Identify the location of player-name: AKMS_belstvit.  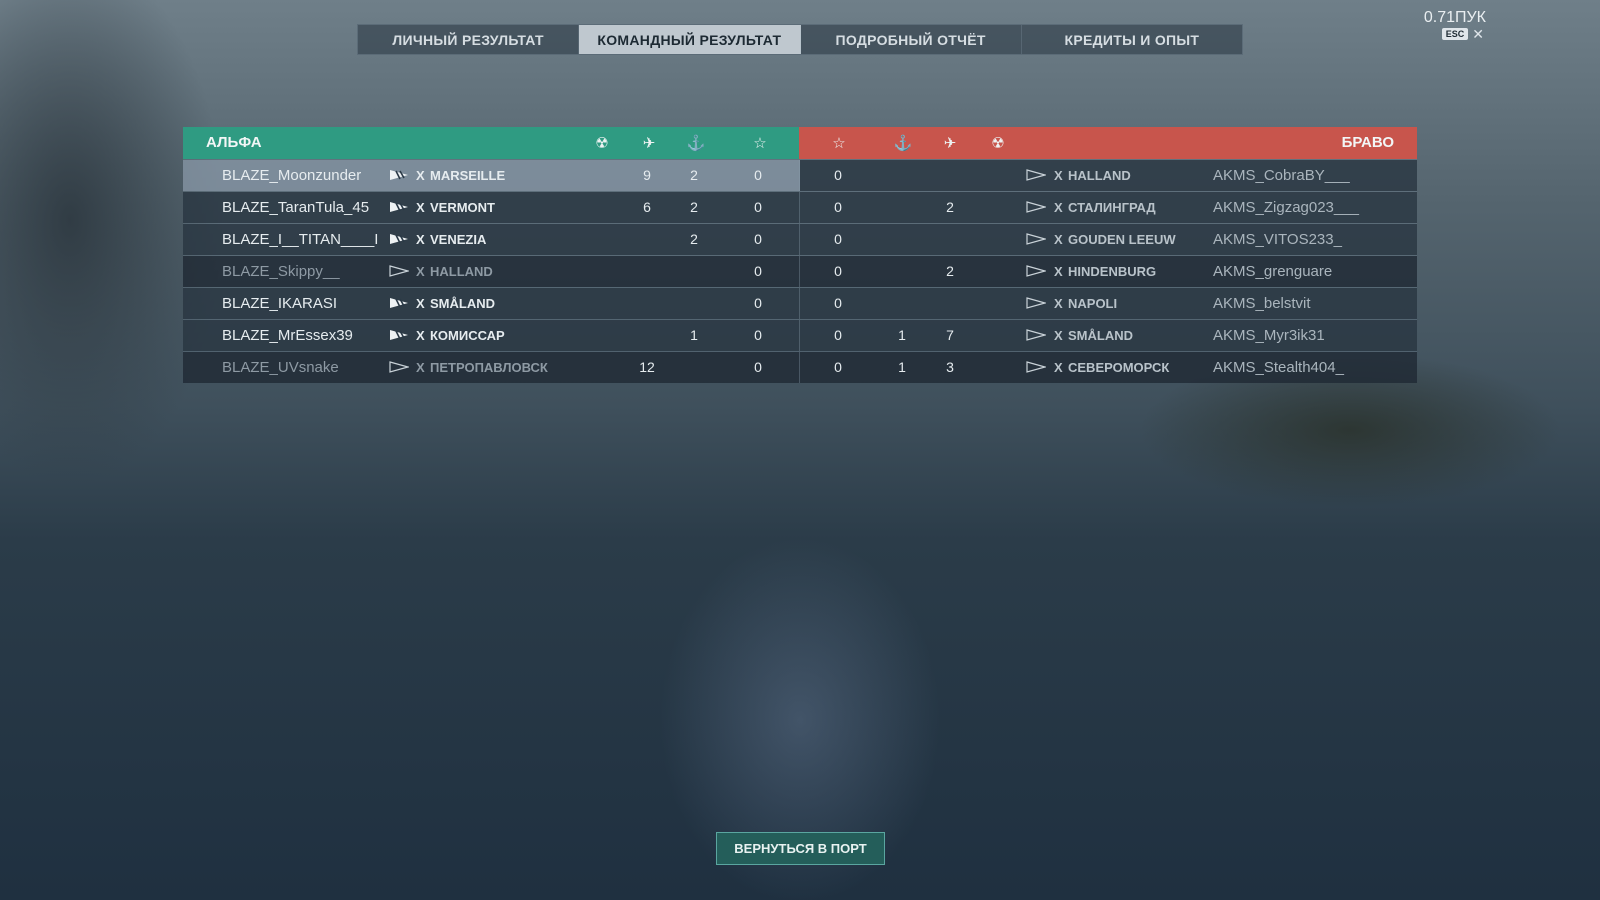
(1262, 303).